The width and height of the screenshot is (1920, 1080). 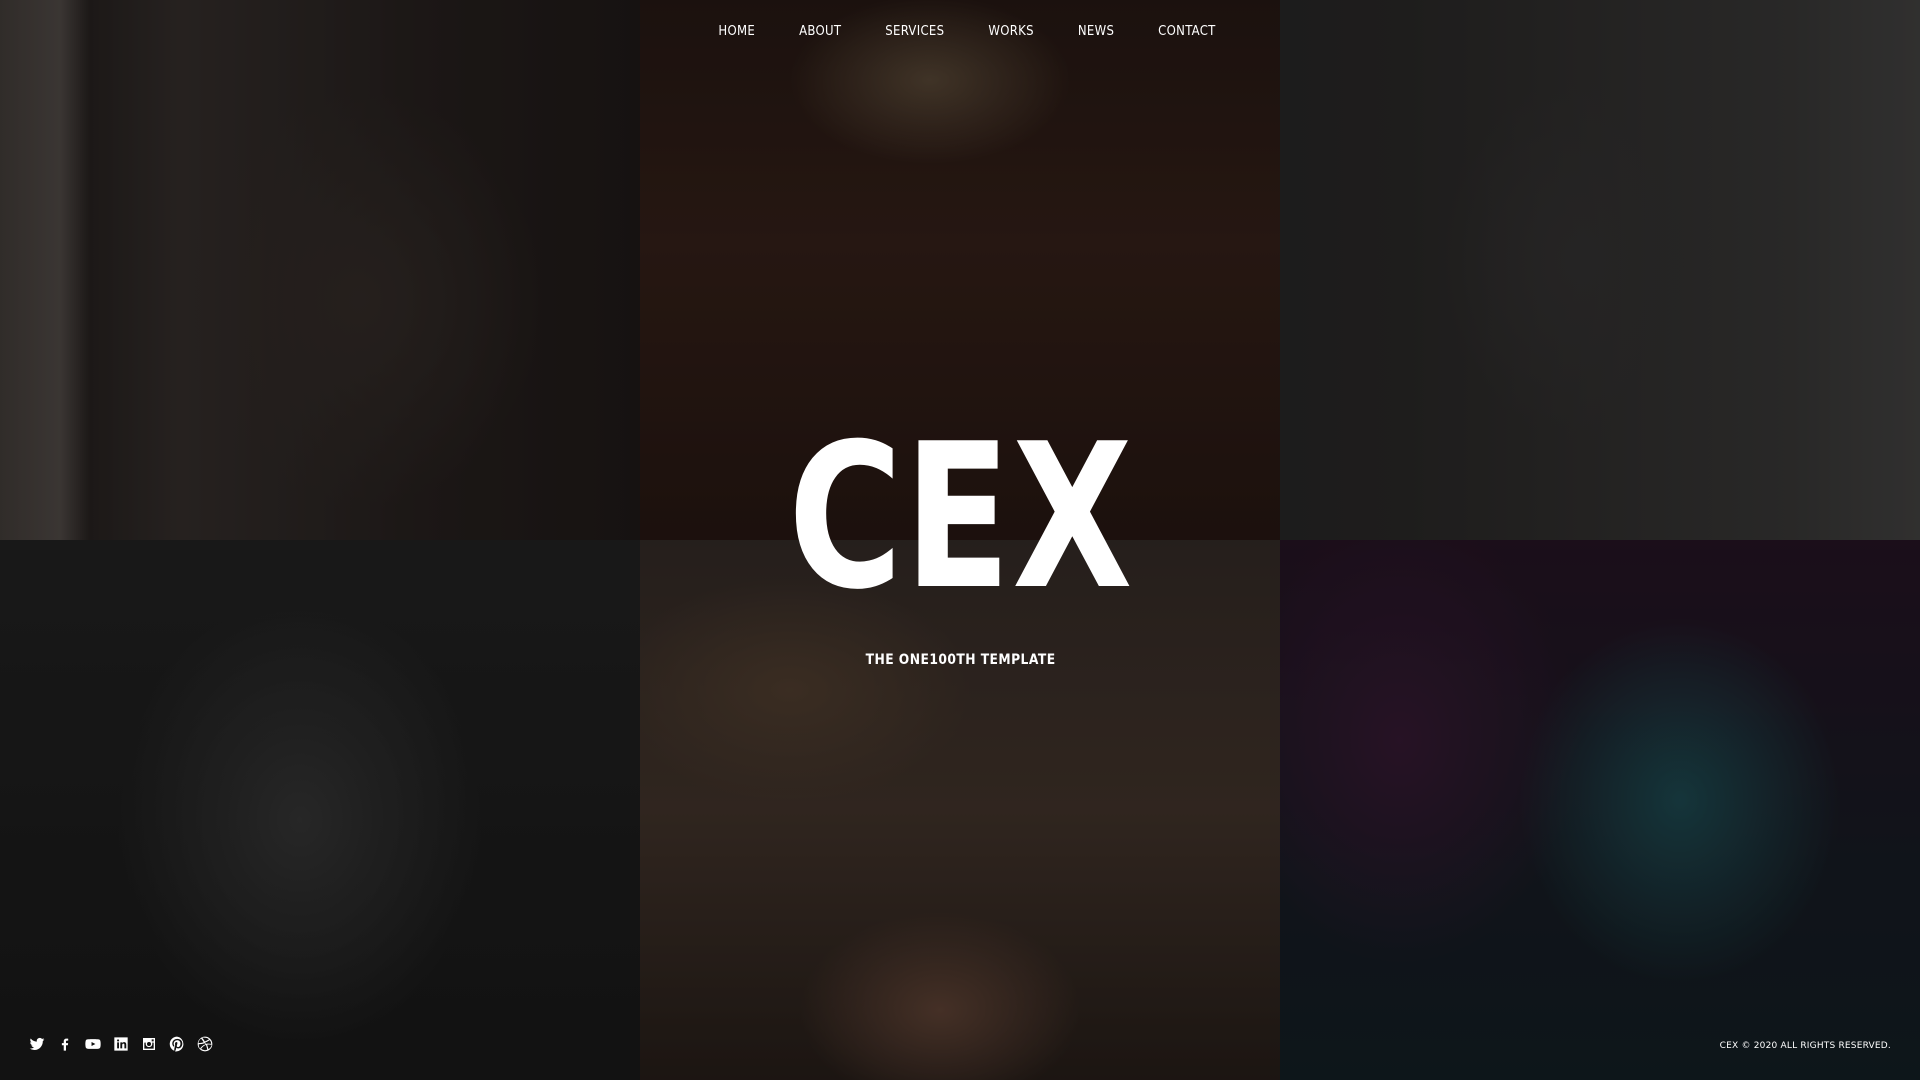 I want to click on youtube-icon, so click(x=93, y=1044).